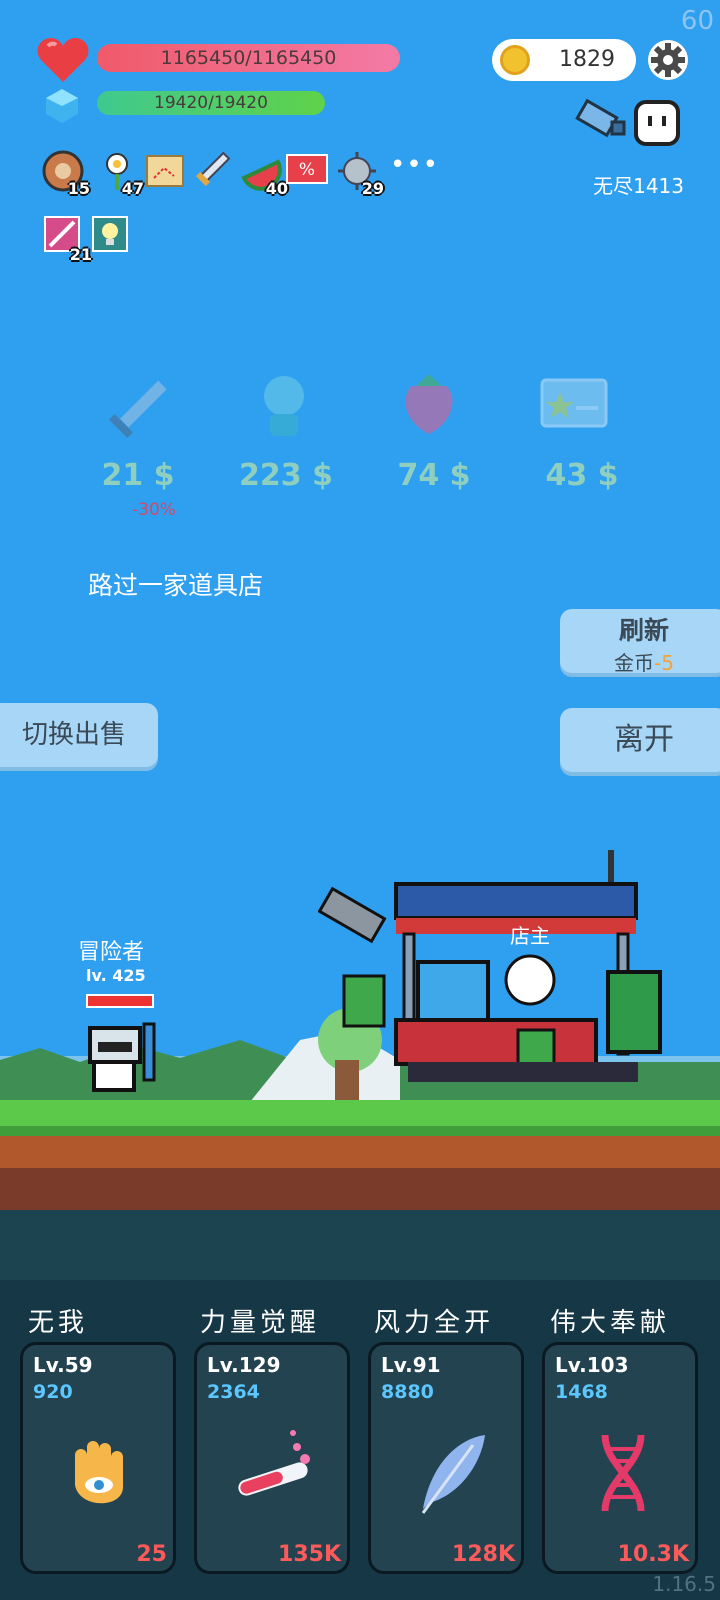 The height and width of the screenshot is (1600, 720). What do you see at coordinates (411, 1365) in the screenshot?
I see `skill-level: Lv.91` at bounding box center [411, 1365].